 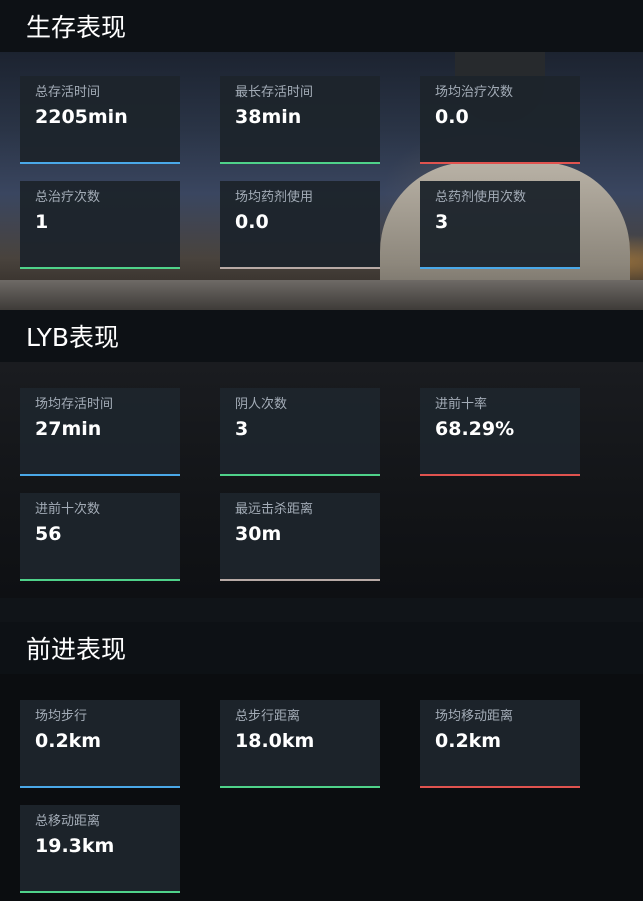 I want to click on ground-art, so click(x=321, y=295).